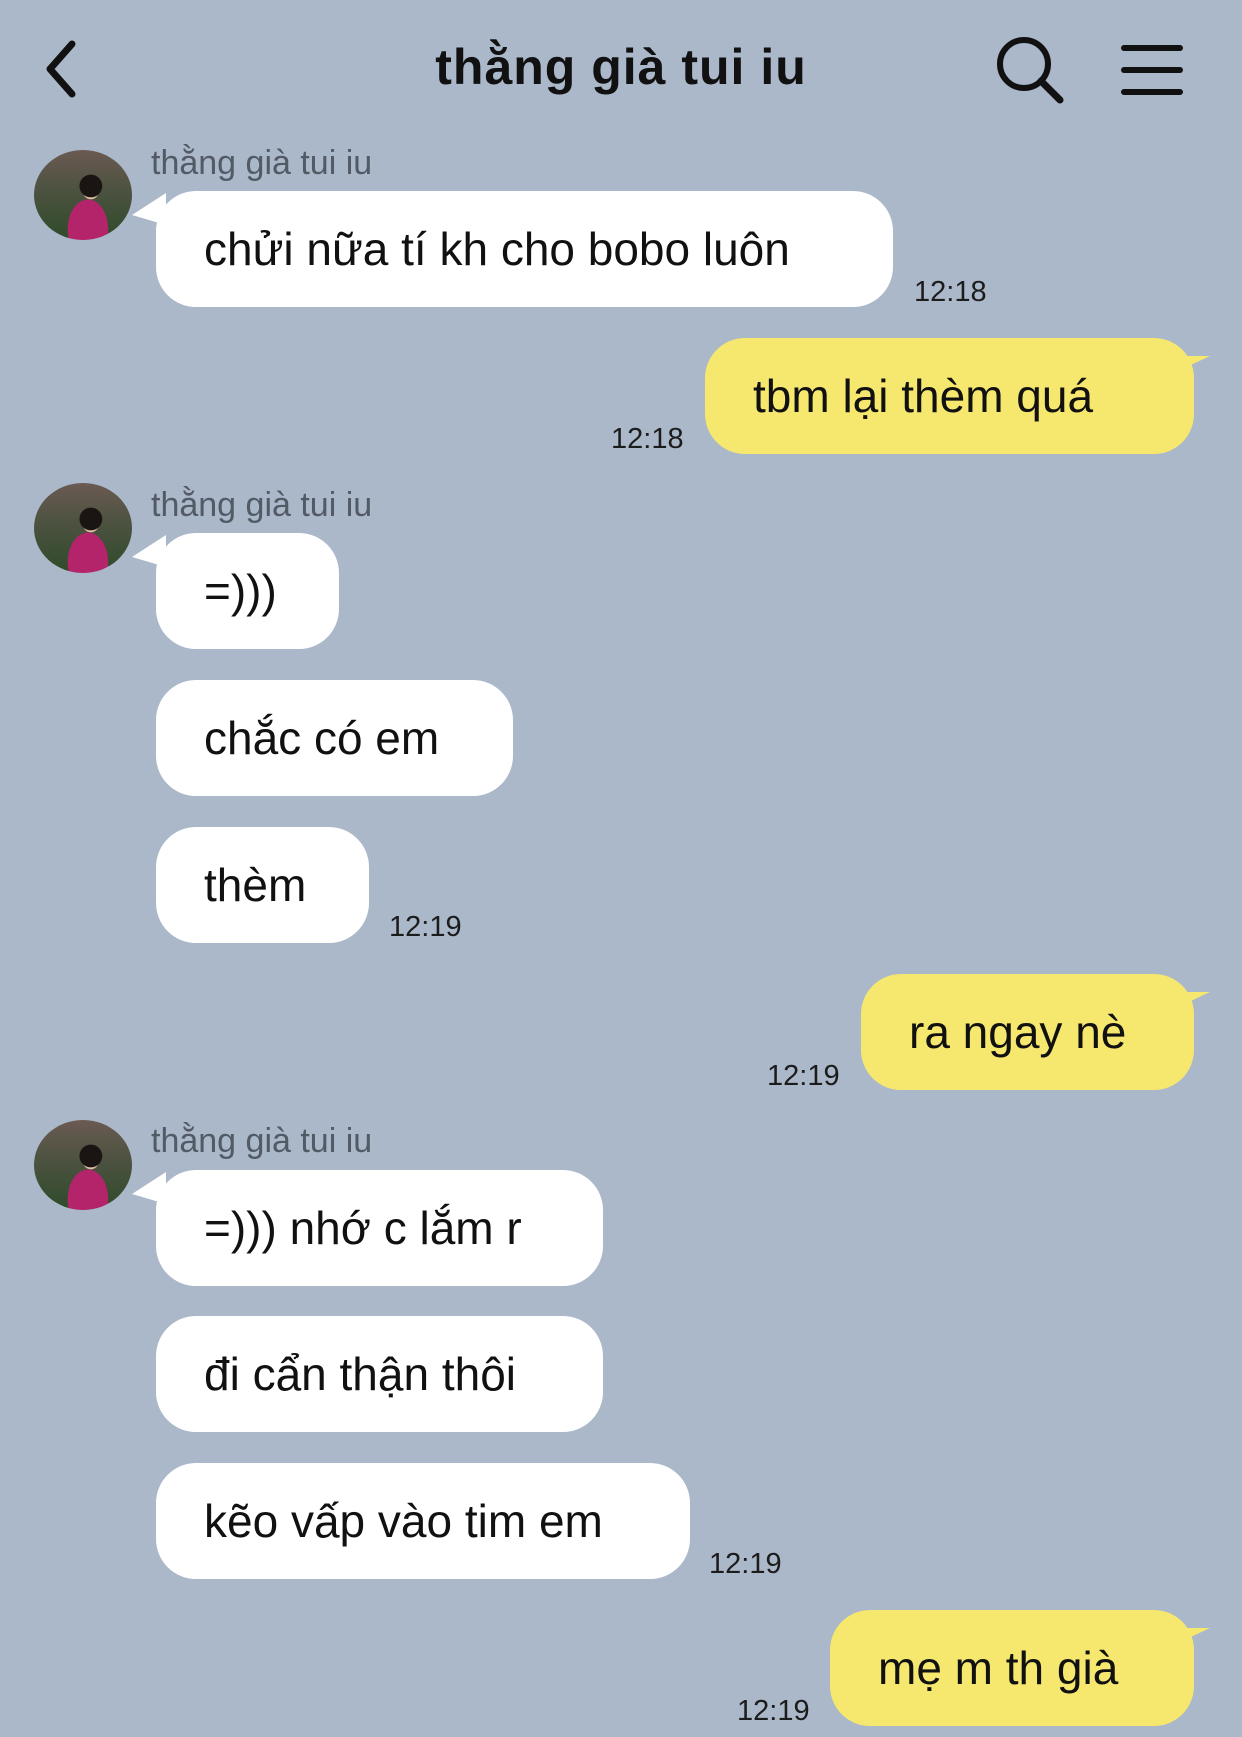  Describe the element at coordinates (621, 70) in the screenshot. I see `chat-header: thằng già tui iu` at that location.